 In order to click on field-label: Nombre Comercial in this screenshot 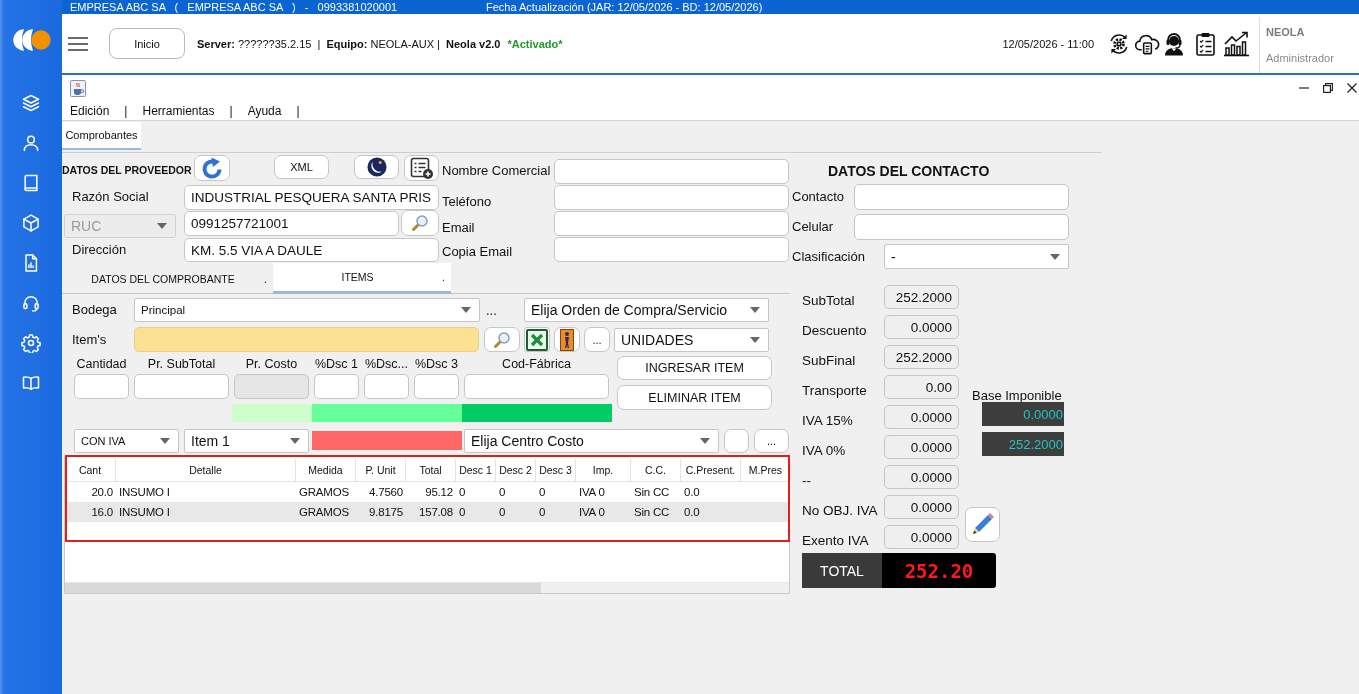, I will do `click(496, 171)`.